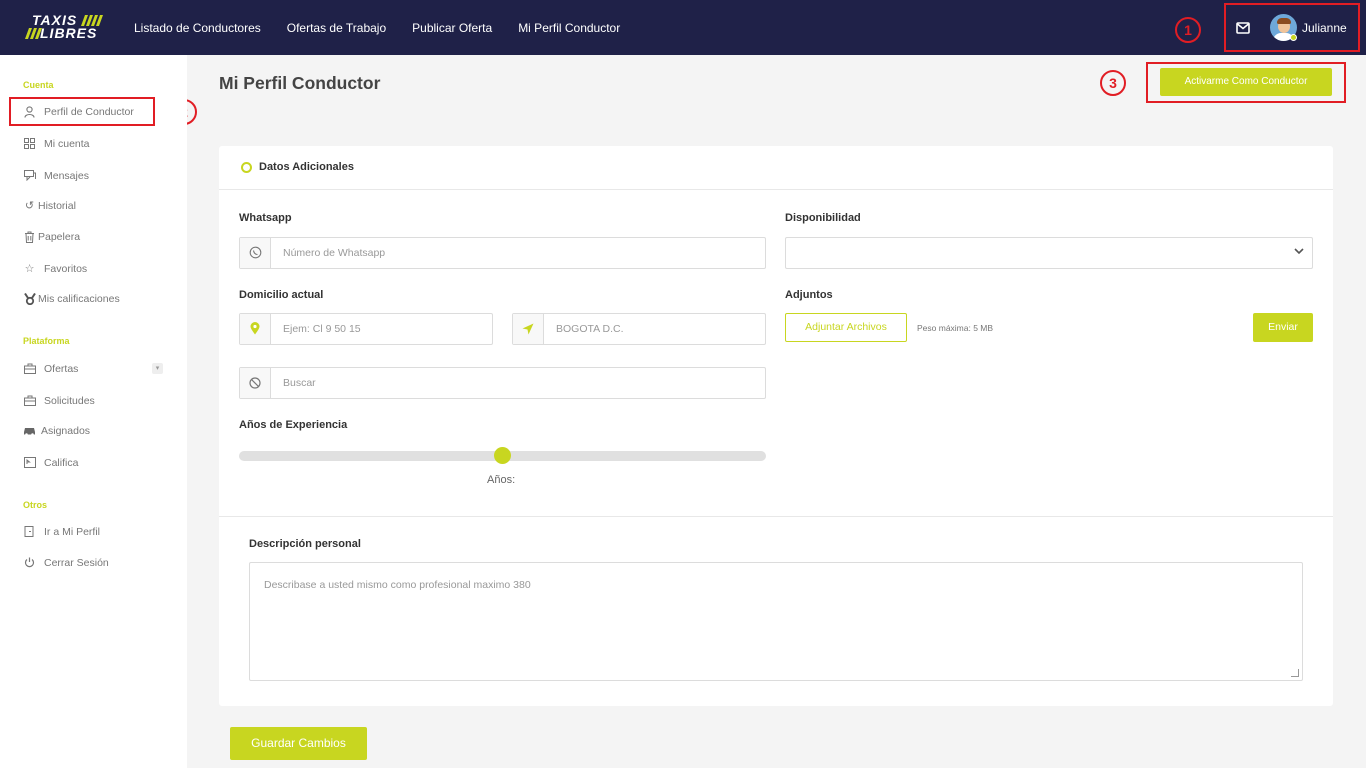 Image resolution: width=1366 pixels, height=768 pixels. Describe the element at coordinates (57, 206) in the screenshot. I see `sidebar-item-label: Historial` at that location.